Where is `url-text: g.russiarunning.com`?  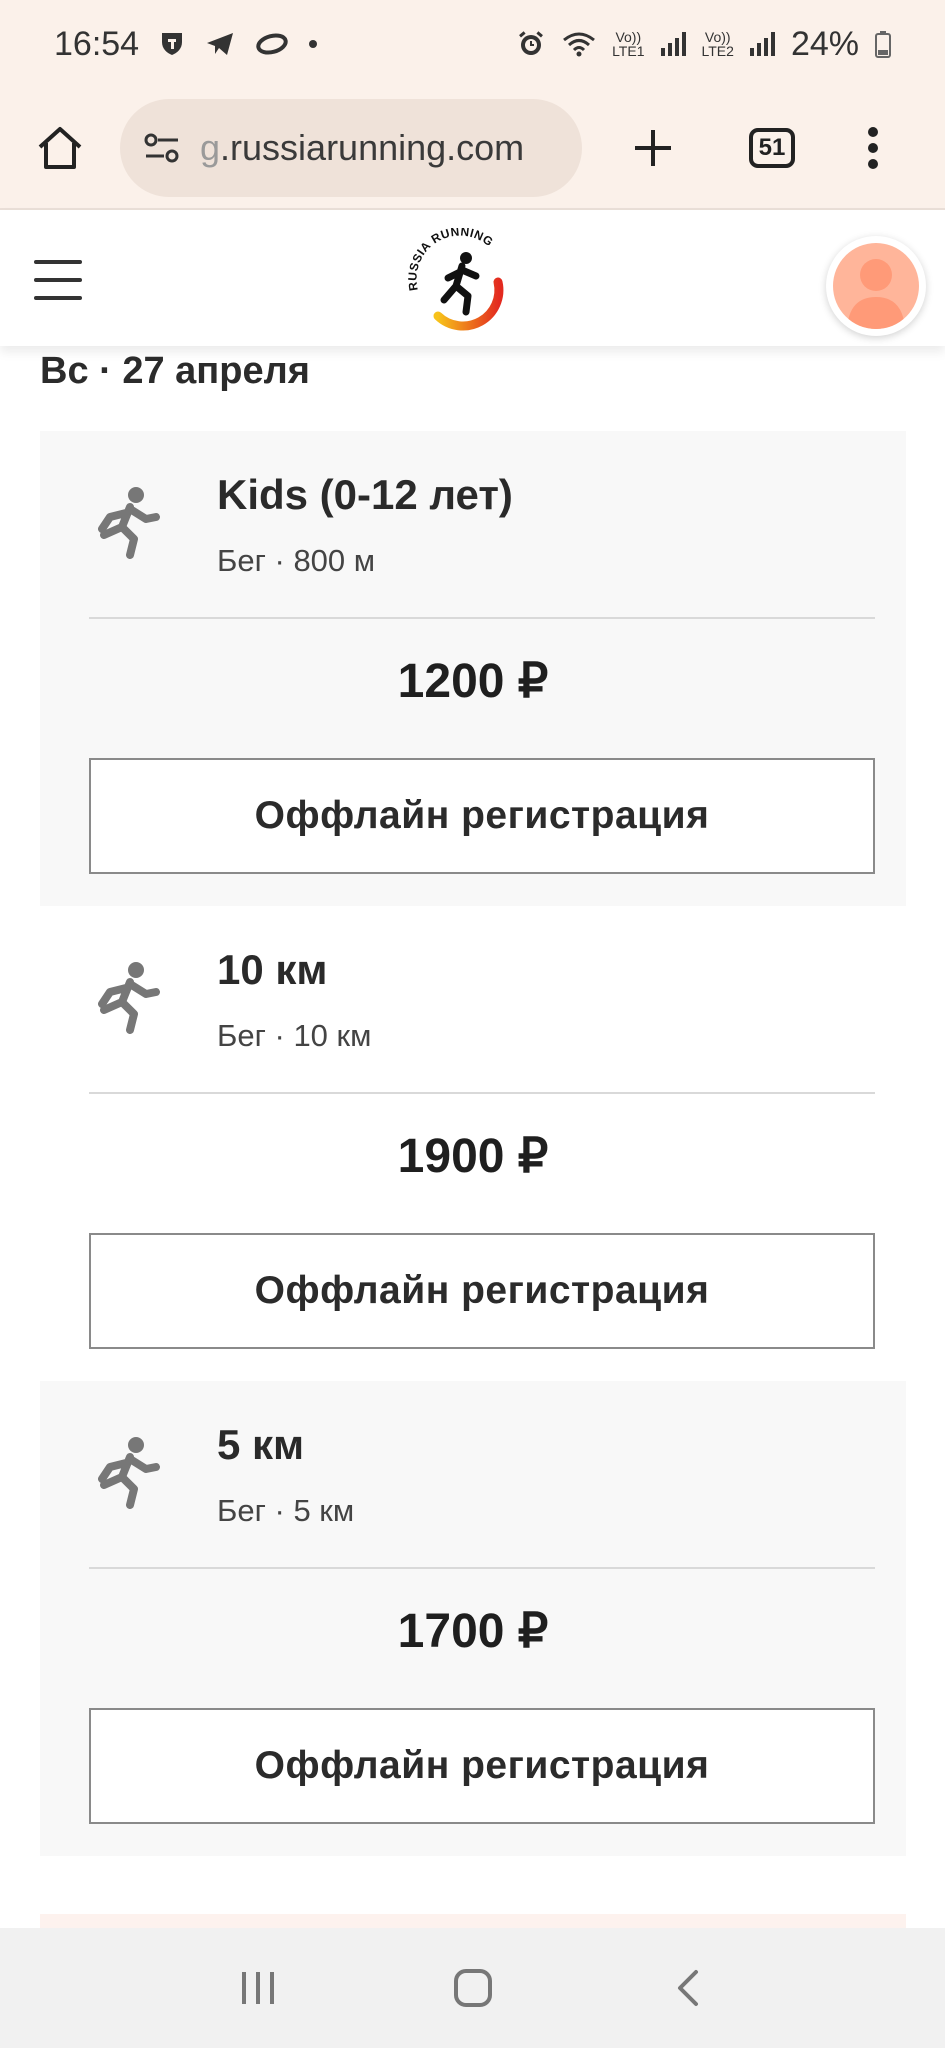
url-text: g.russiarunning.com is located at coordinates (362, 147).